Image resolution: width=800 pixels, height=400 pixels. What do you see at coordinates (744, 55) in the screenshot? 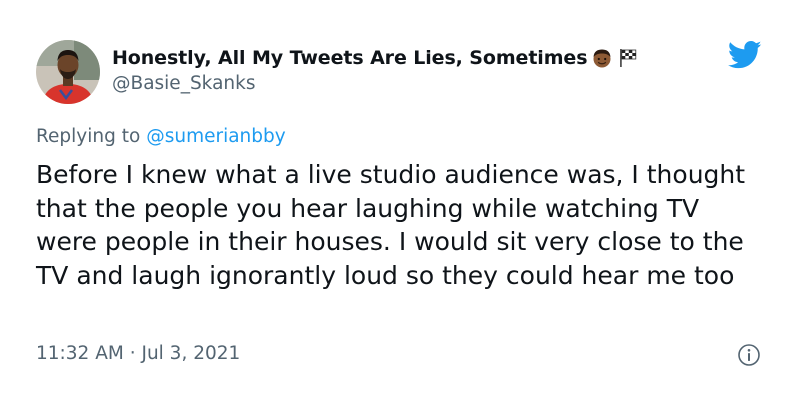
I see `twitter-bird-icon` at bounding box center [744, 55].